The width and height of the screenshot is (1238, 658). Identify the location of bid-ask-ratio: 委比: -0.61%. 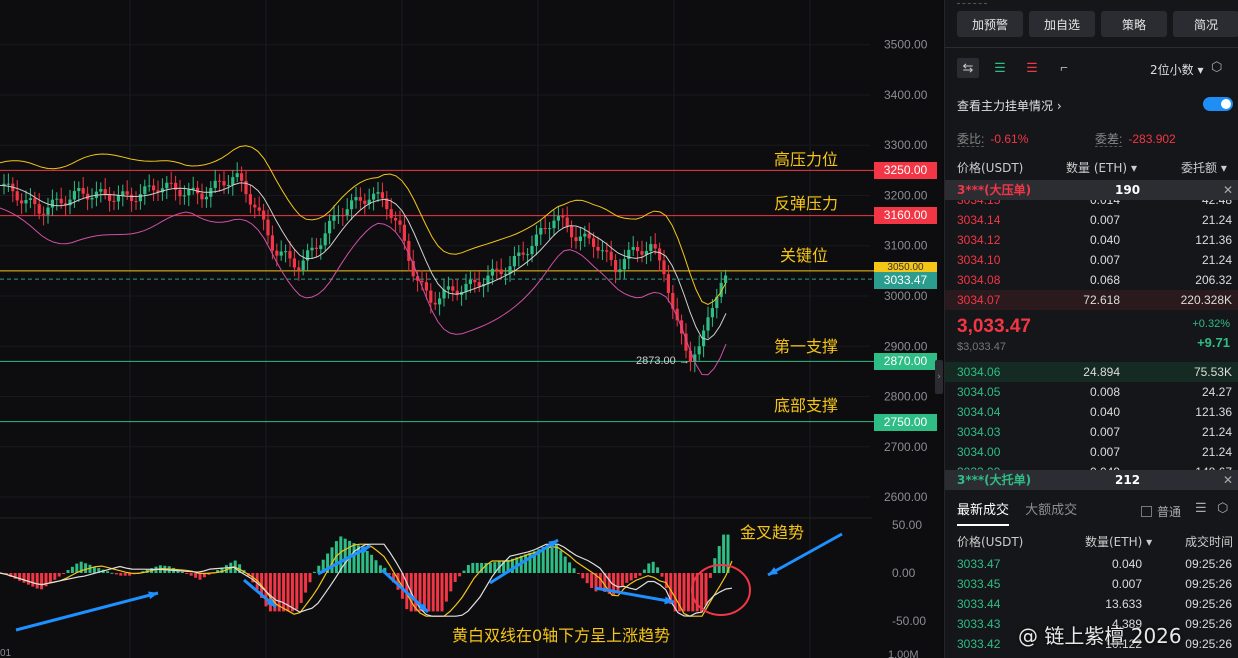
(992, 138).